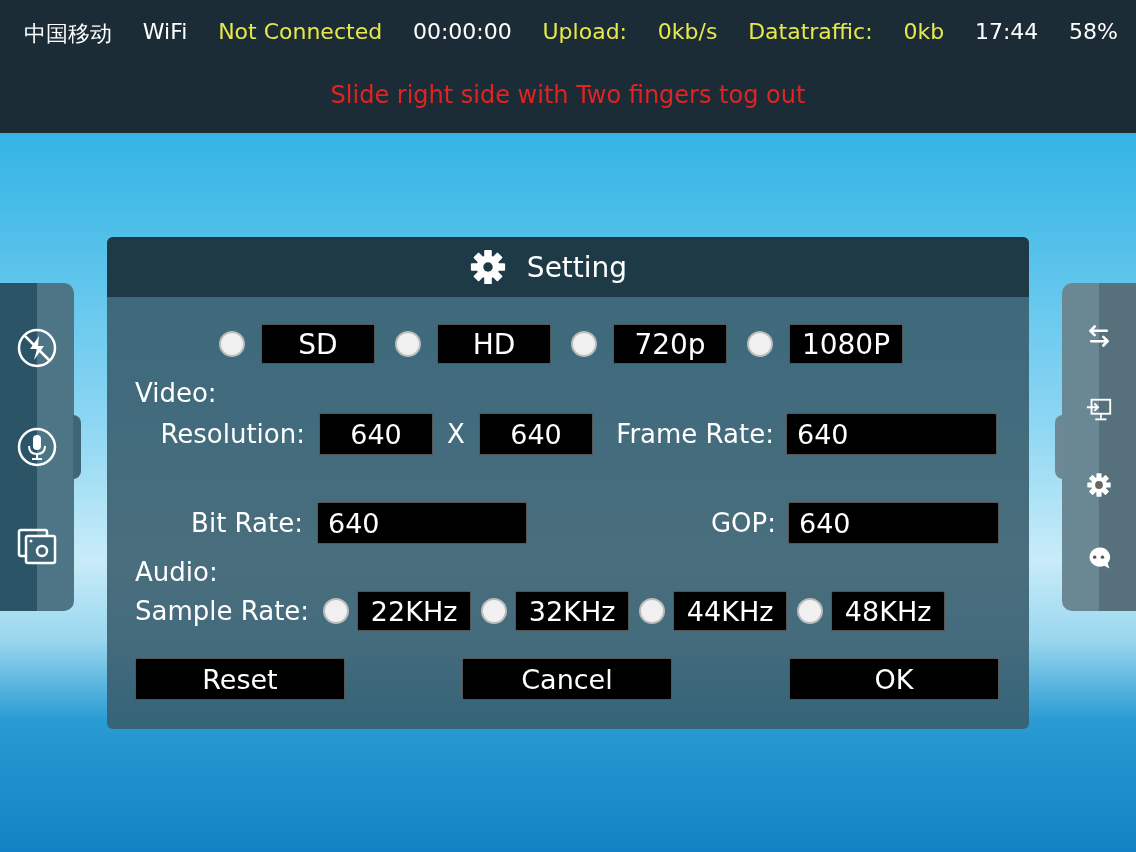  Describe the element at coordinates (240, 679) in the screenshot. I see `dialog-button: Reset` at that location.